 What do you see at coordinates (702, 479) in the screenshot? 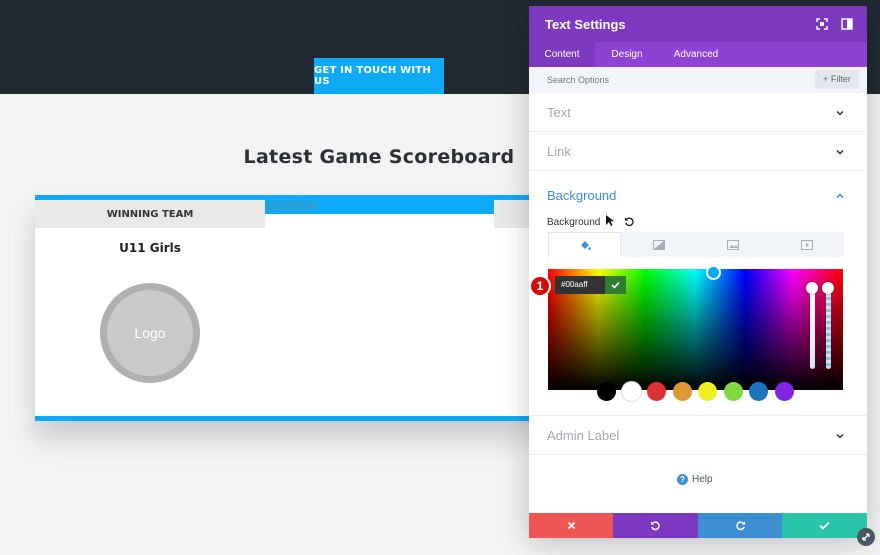
I see `help-label: Help` at bounding box center [702, 479].